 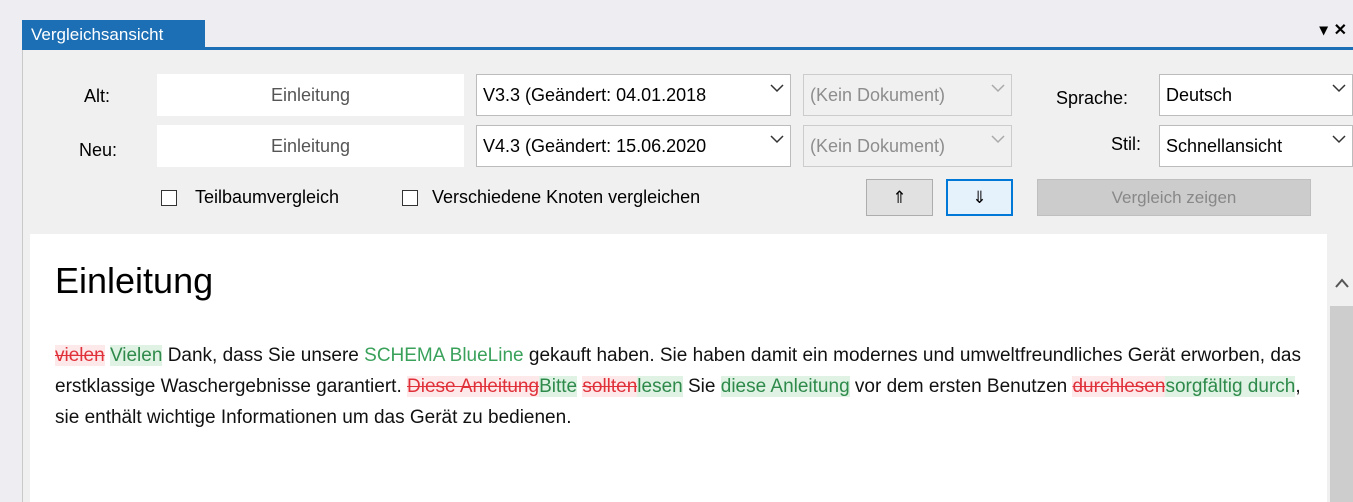 What do you see at coordinates (473, 386) in the screenshot?
I see `deleted-text: Diese Anleitung` at bounding box center [473, 386].